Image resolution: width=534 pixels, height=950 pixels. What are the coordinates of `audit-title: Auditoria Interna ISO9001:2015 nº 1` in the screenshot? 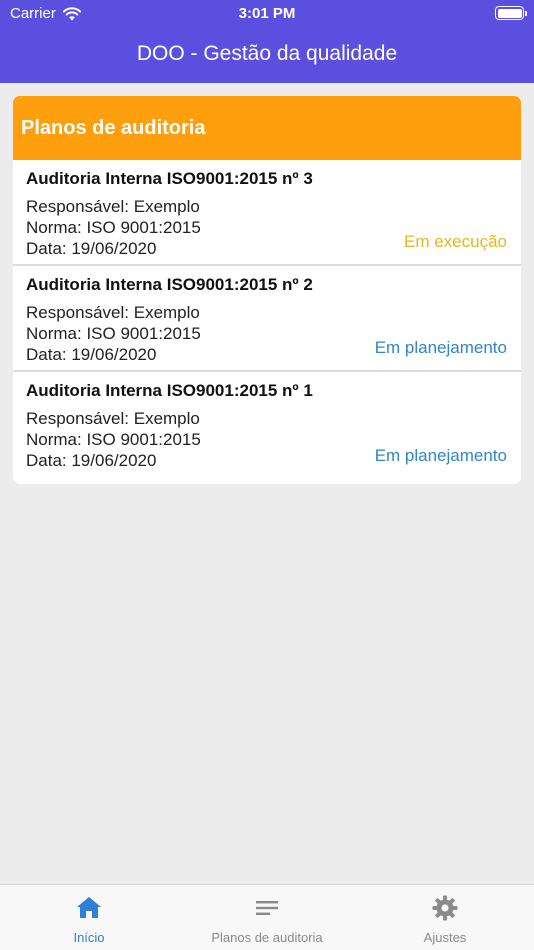 It's located at (169, 390).